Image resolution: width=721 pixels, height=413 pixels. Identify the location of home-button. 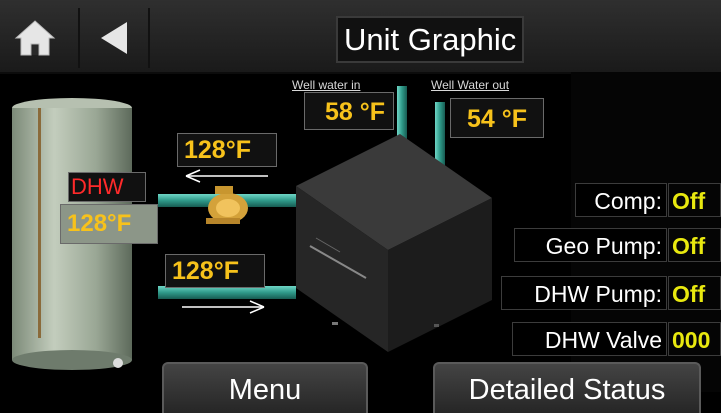
(35, 38).